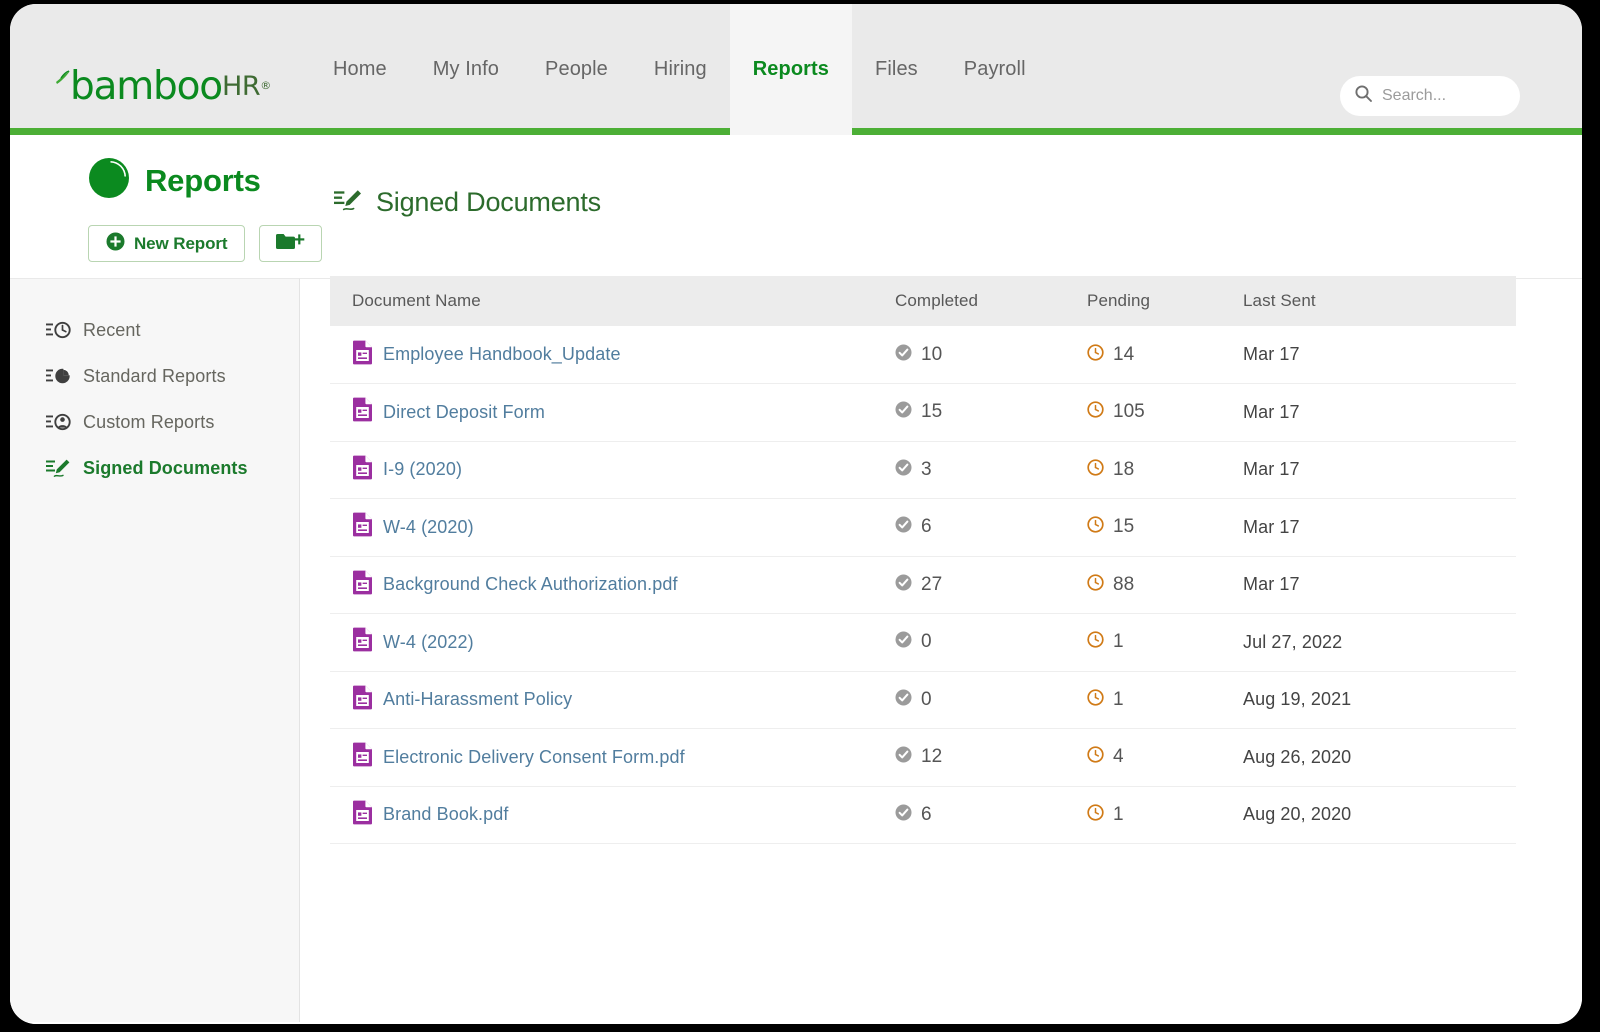  Describe the element at coordinates (896, 69) in the screenshot. I see `nav-item-files: Files` at that location.